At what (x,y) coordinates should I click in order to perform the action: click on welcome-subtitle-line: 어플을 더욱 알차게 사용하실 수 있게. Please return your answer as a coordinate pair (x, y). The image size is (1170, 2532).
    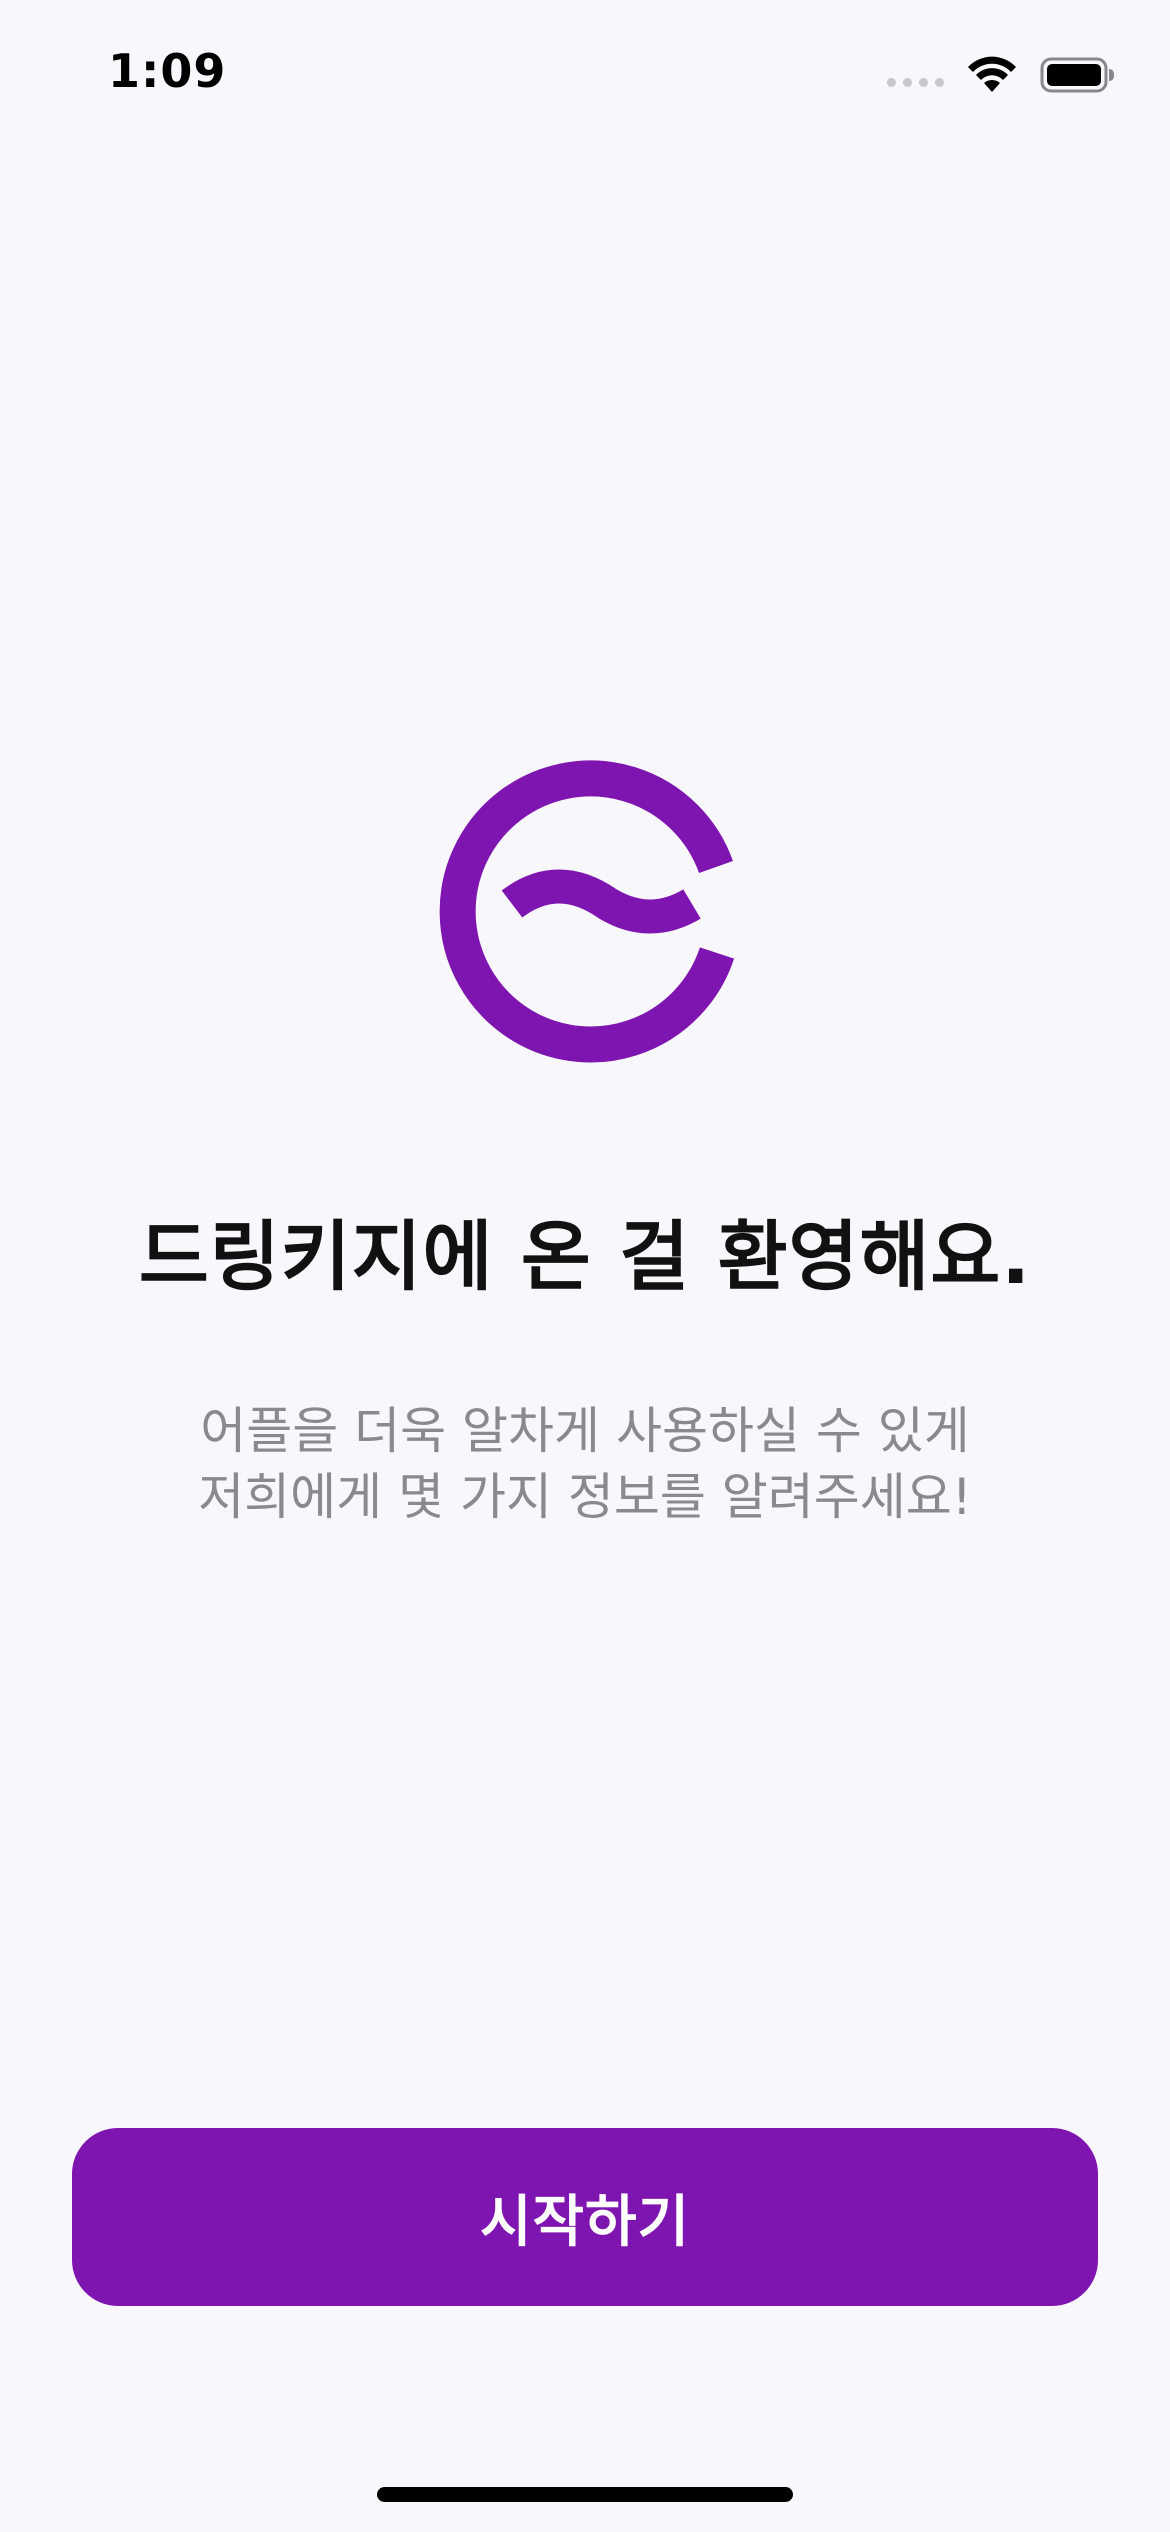
    Looking at the image, I should click on (585, 1431).